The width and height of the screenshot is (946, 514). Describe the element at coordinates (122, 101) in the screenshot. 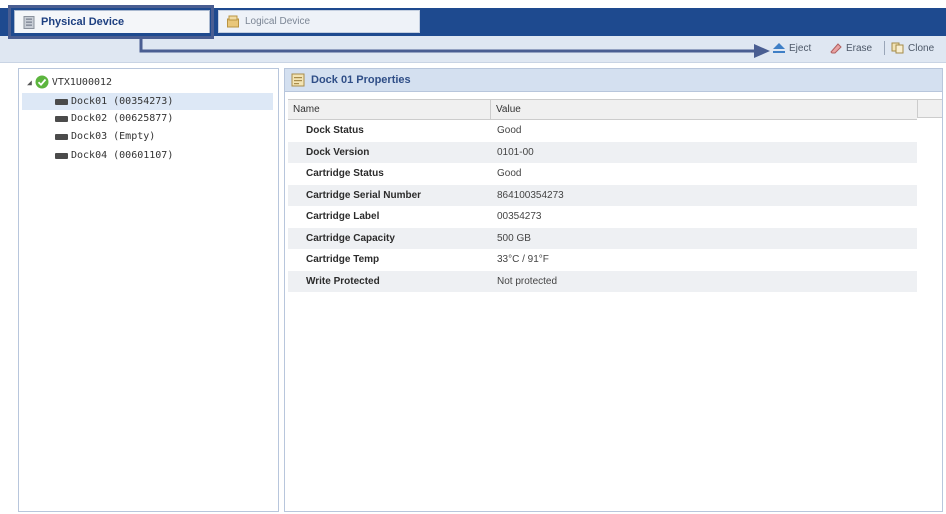

I see `tree-item-label: Dock01 (00354273)` at that location.